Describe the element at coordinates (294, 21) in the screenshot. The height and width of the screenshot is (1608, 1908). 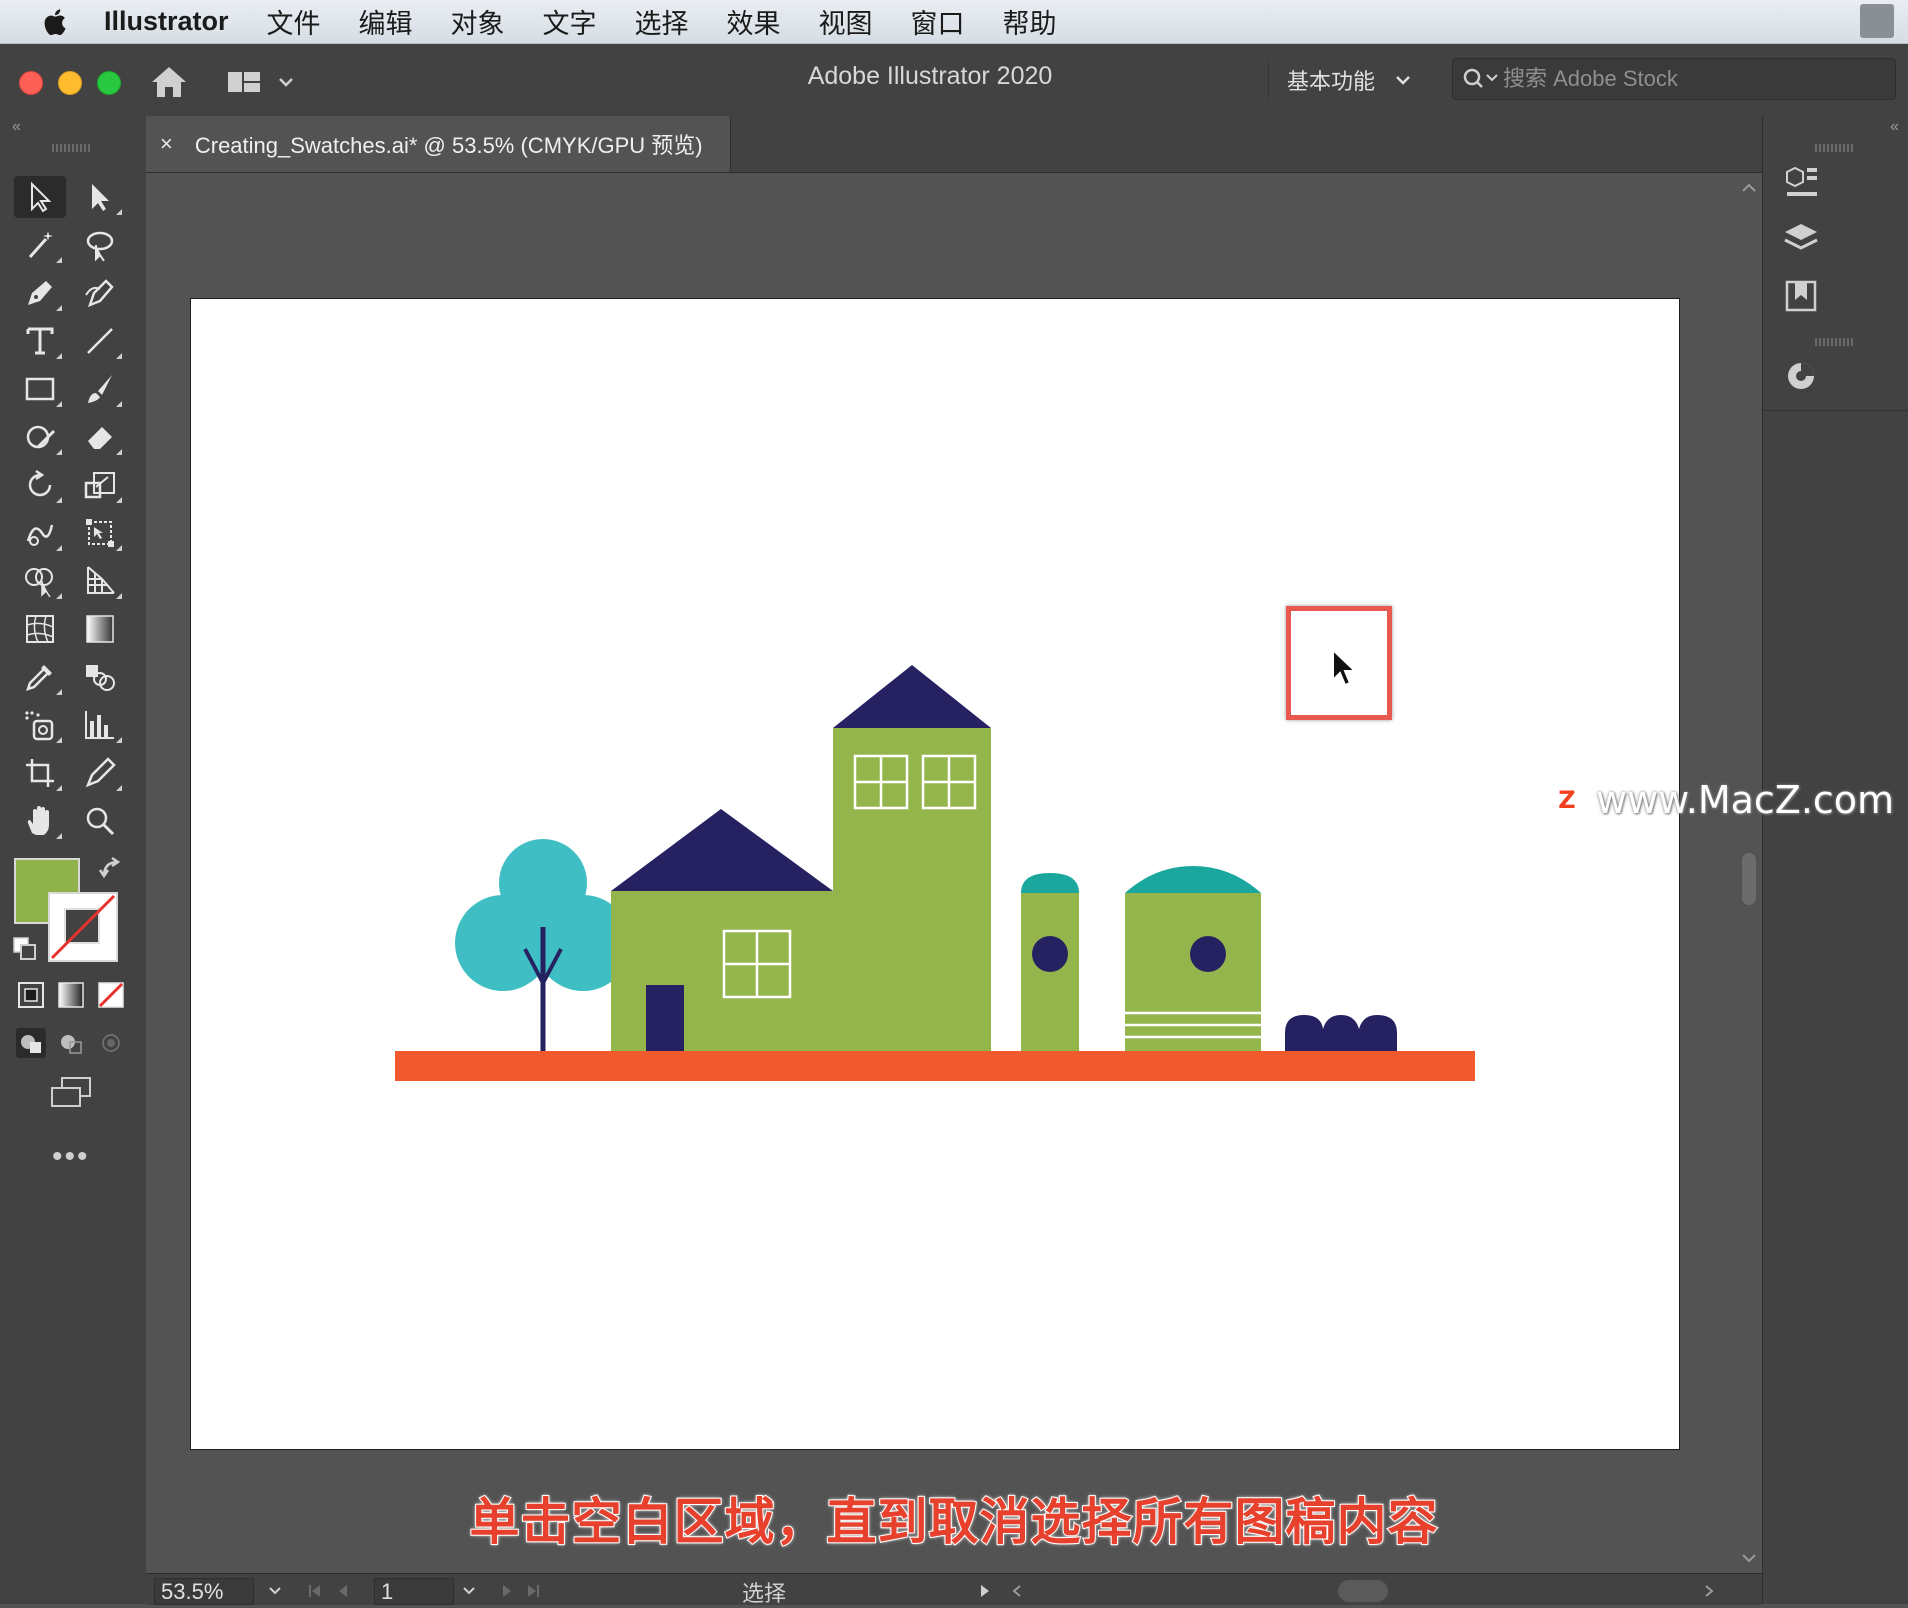
I see `menu-file: 文件` at that location.